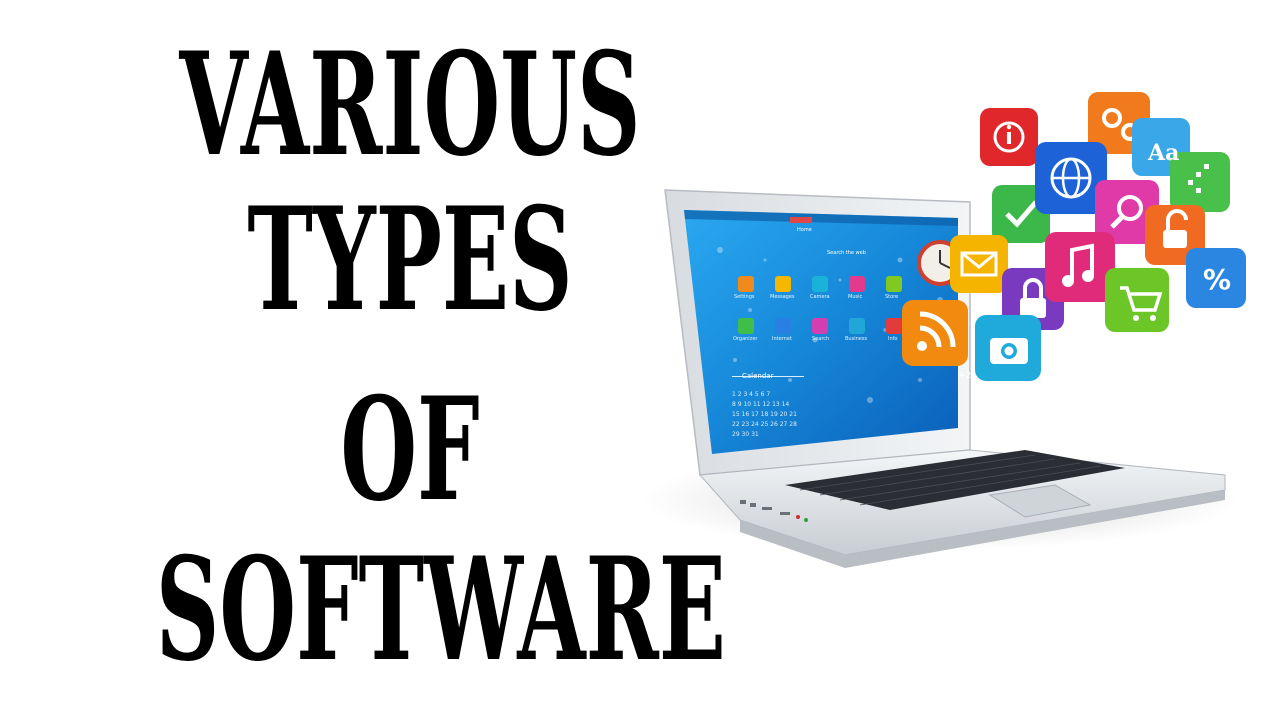 The height and width of the screenshot is (720, 1280). What do you see at coordinates (440, 610) in the screenshot?
I see `title-line-software: SOFTWARE` at bounding box center [440, 610].